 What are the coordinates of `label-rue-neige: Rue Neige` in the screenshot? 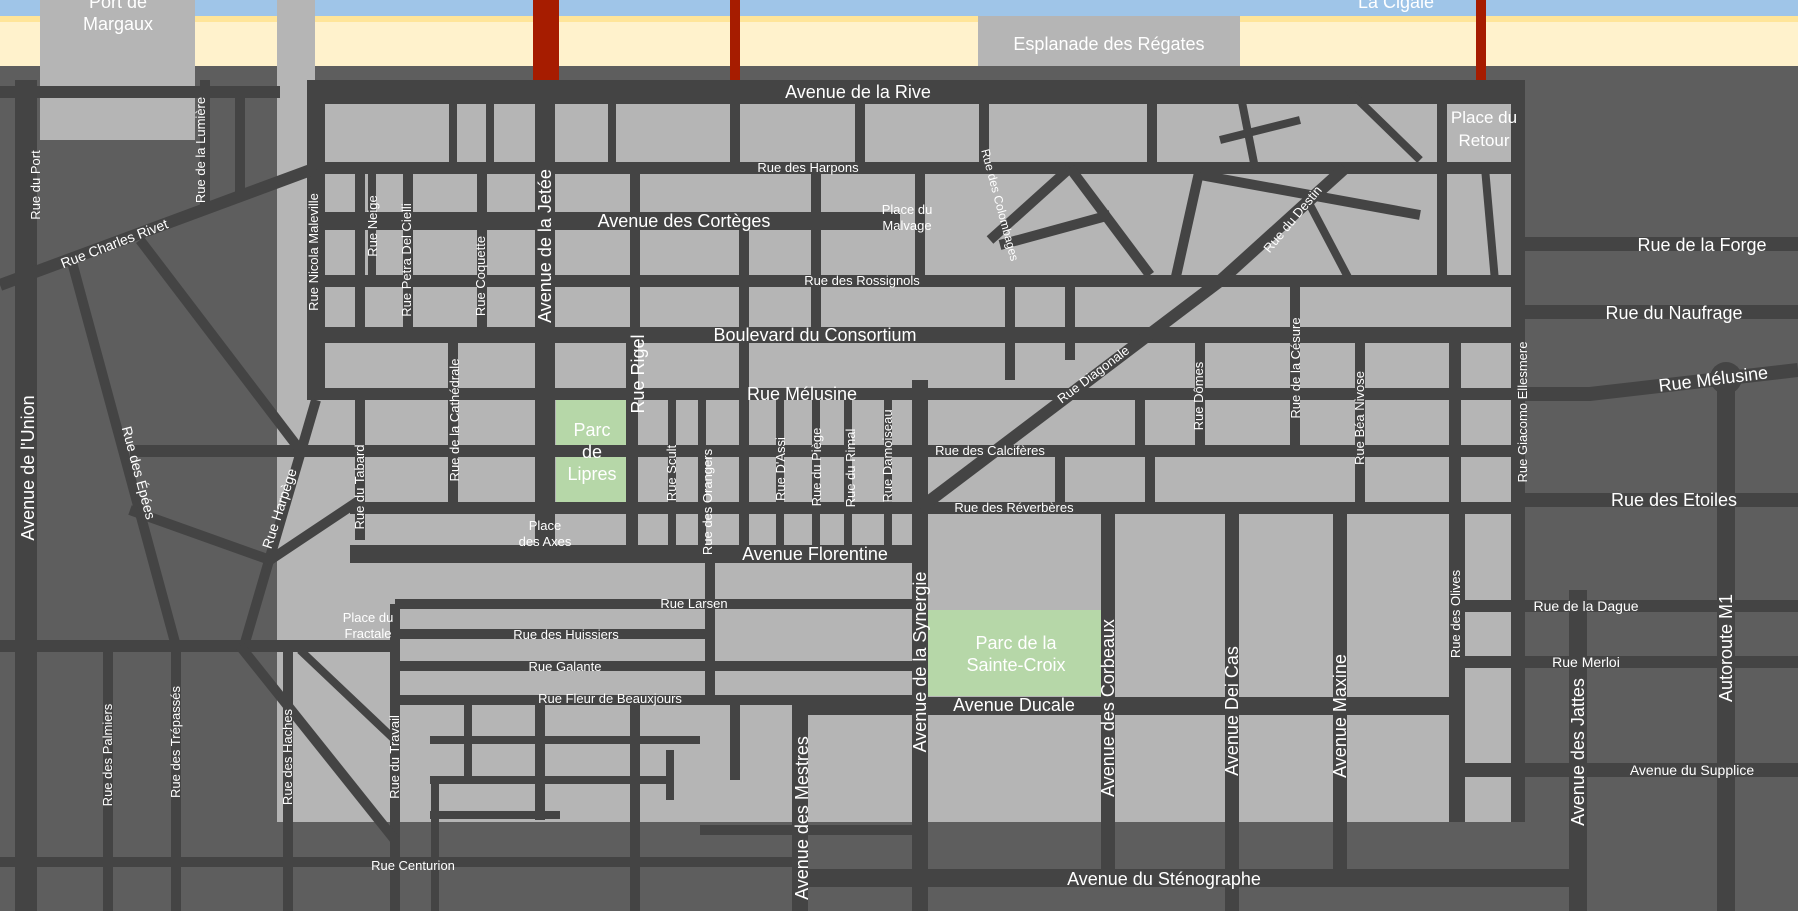 It's located at (372, 225).